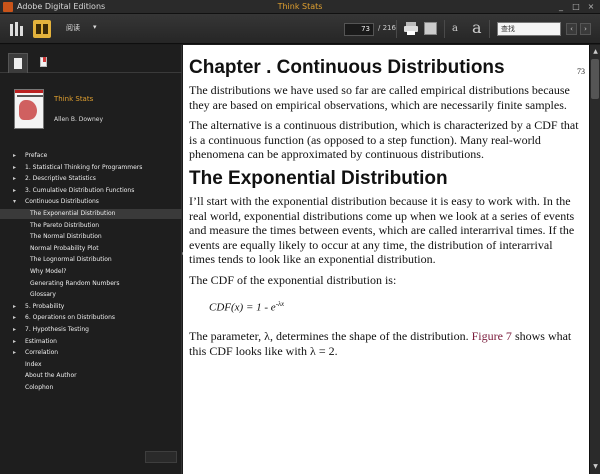 This screenshot has width=600, height=474. I want to click on toc-item-label: 1. Statistical Thinking for Programmers, so click(84, 167).